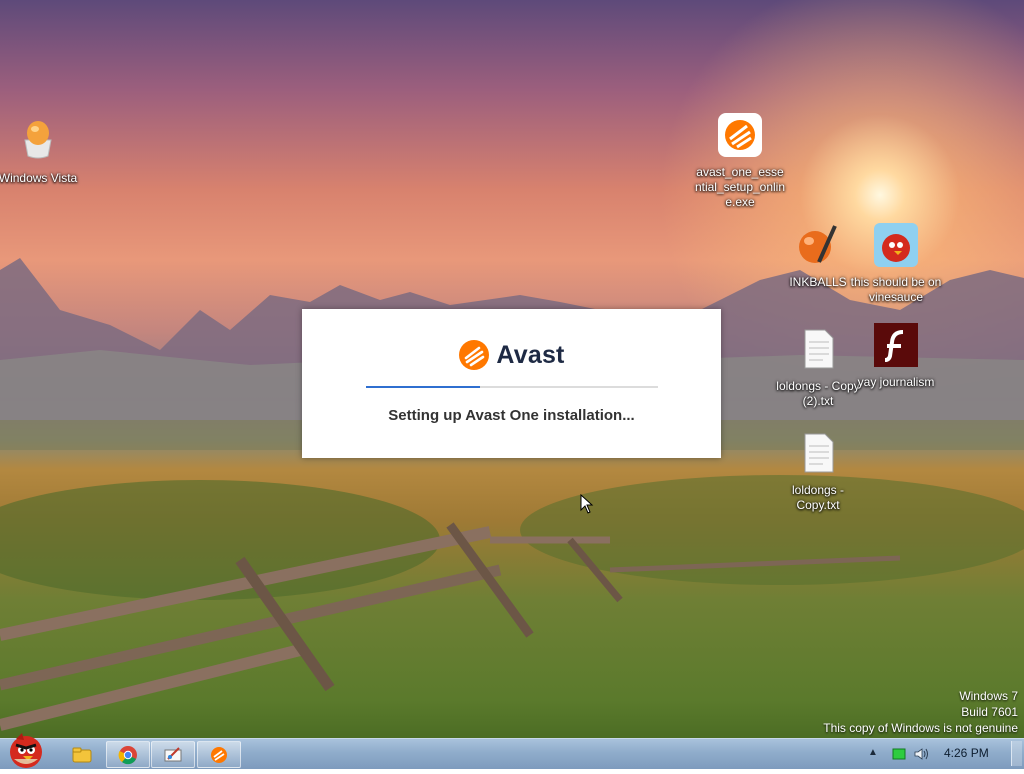  Describe the element at coordinates (873, 752) in the screenshot. I see `show-hidden-icons-button: ▲` at that location.